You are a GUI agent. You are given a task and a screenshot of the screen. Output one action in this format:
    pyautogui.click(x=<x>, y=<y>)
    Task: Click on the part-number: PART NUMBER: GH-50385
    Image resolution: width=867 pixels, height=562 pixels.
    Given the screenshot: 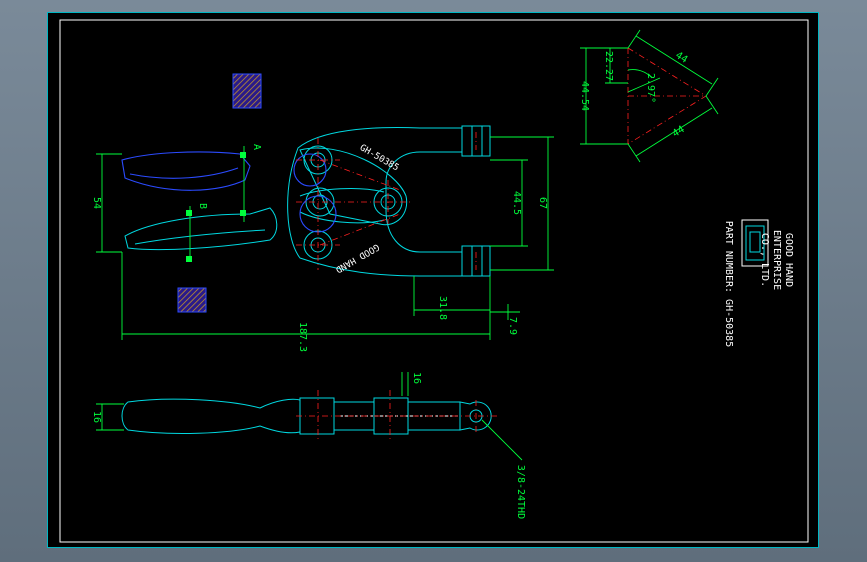 What is the action you would take?
    pyautogui.click(x=728, y=284)
    